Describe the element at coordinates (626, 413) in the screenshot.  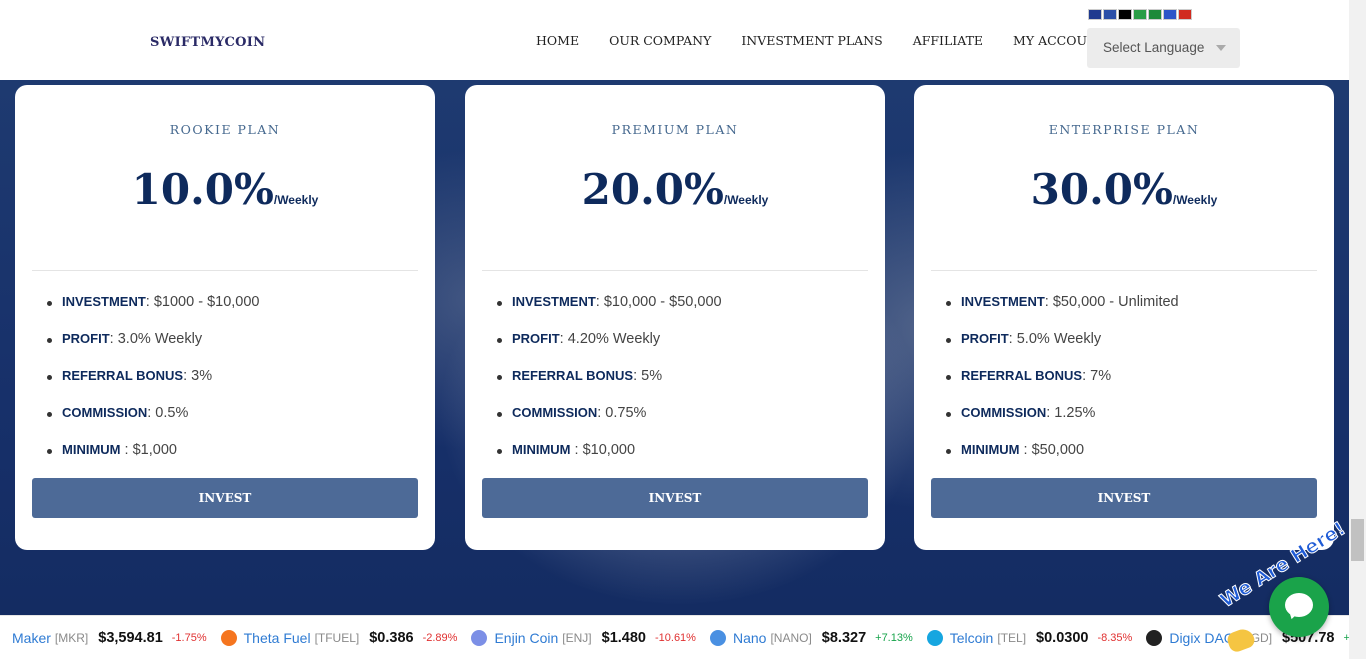
I see `feature-value: 0.75%` at that location.